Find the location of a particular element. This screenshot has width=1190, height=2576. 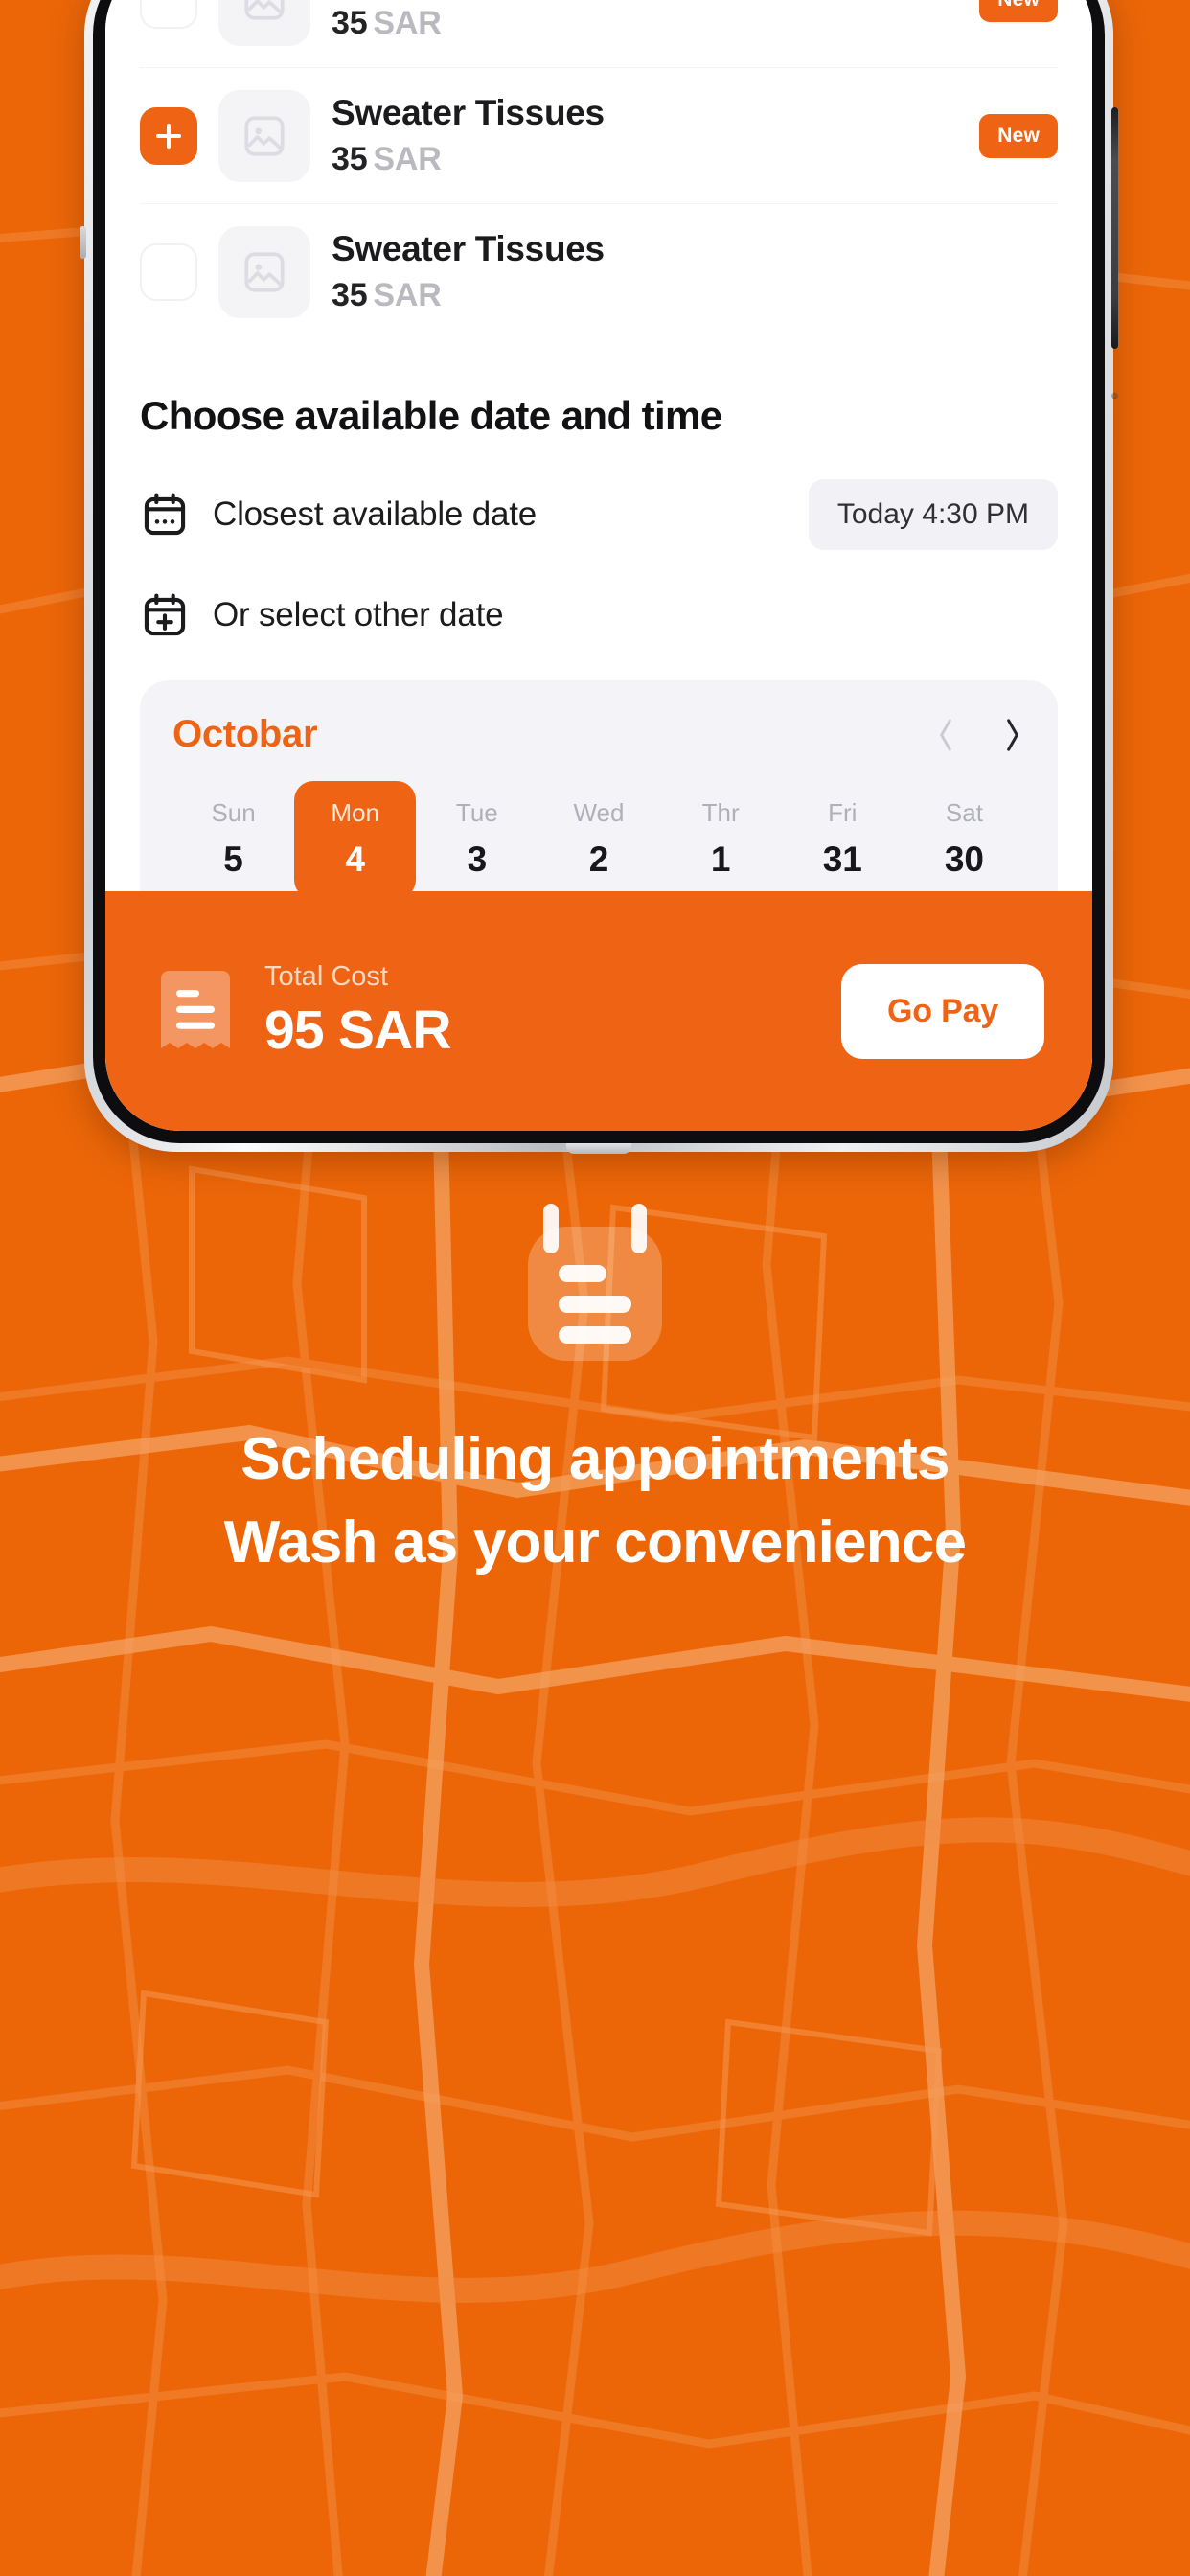

total-cost-label: Total Cost is located at coordinates (326, 976).